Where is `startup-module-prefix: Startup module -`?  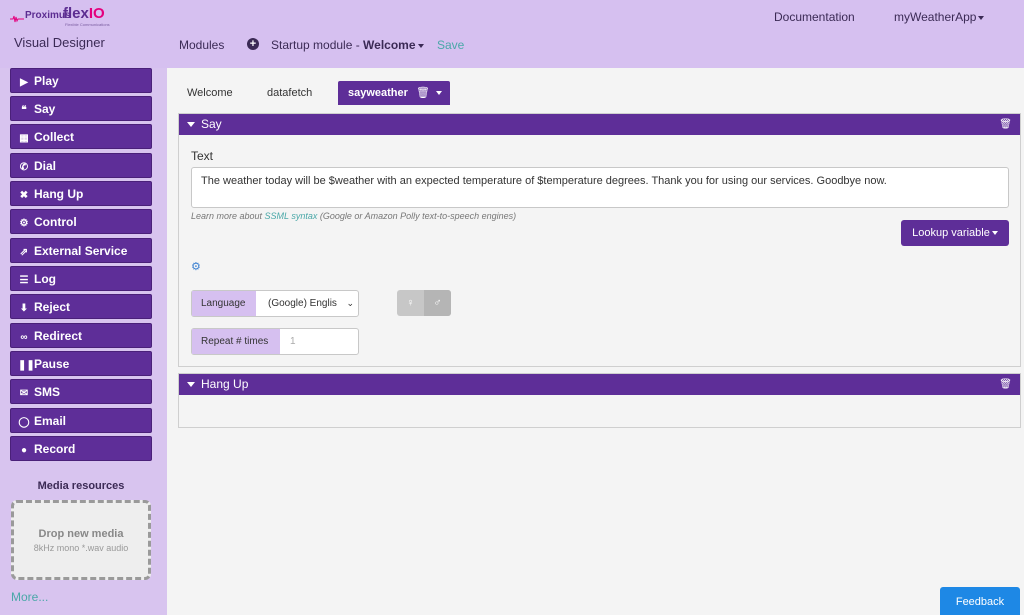
startup-module-prefix: Startup module - is located at coordinates (317, 45).